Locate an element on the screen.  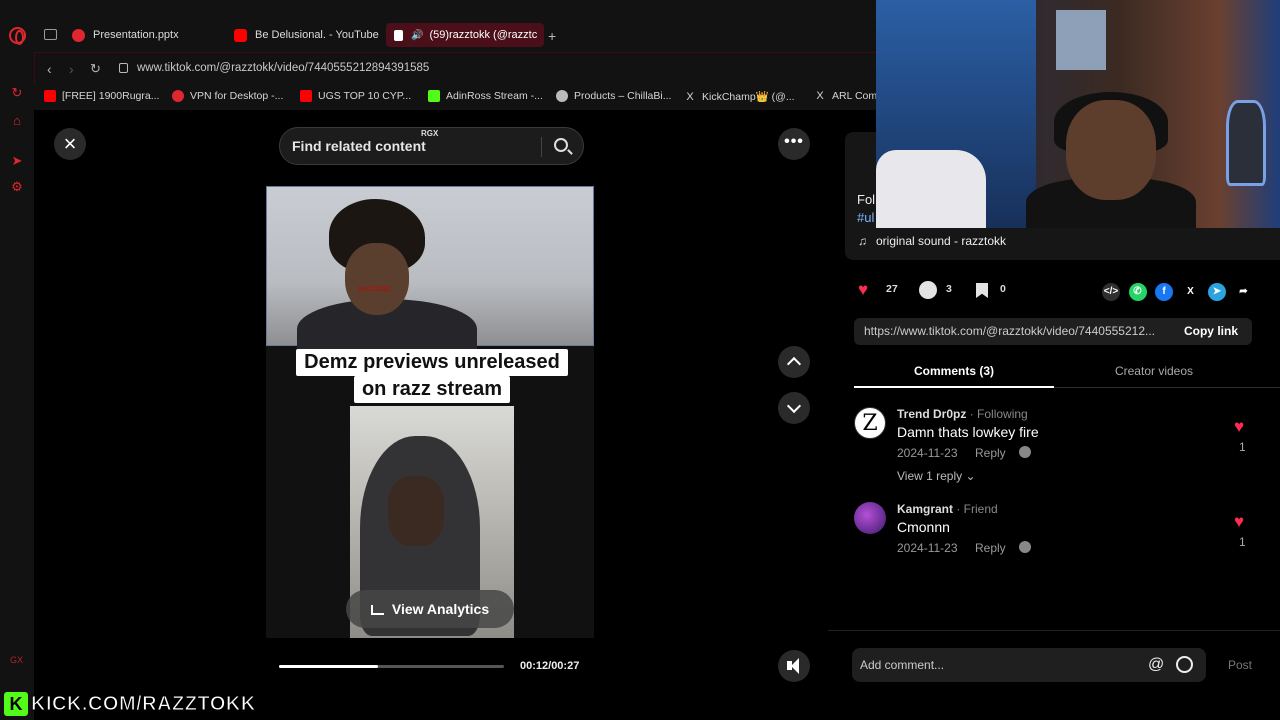
speaker-icon: 🔊 is located at coordinates (417, 35).